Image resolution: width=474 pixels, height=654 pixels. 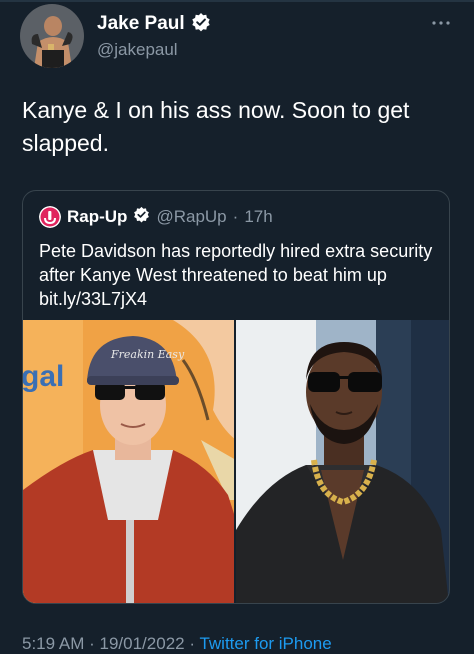 What do you see at coordinates (237, 1) in the screenshot?
I see `top-divider` at bounding box center [237, 1].